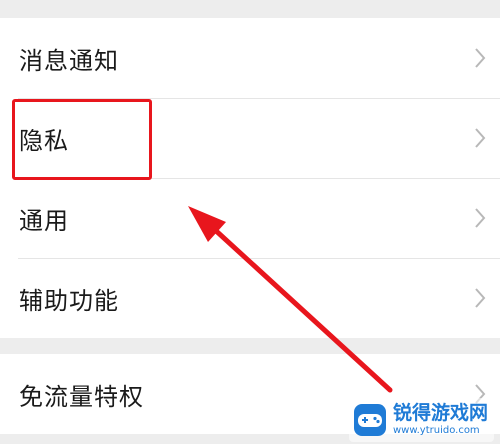 The image size is (500, 444). I want to click on settings-item-label: 通用, so click(44, 220).